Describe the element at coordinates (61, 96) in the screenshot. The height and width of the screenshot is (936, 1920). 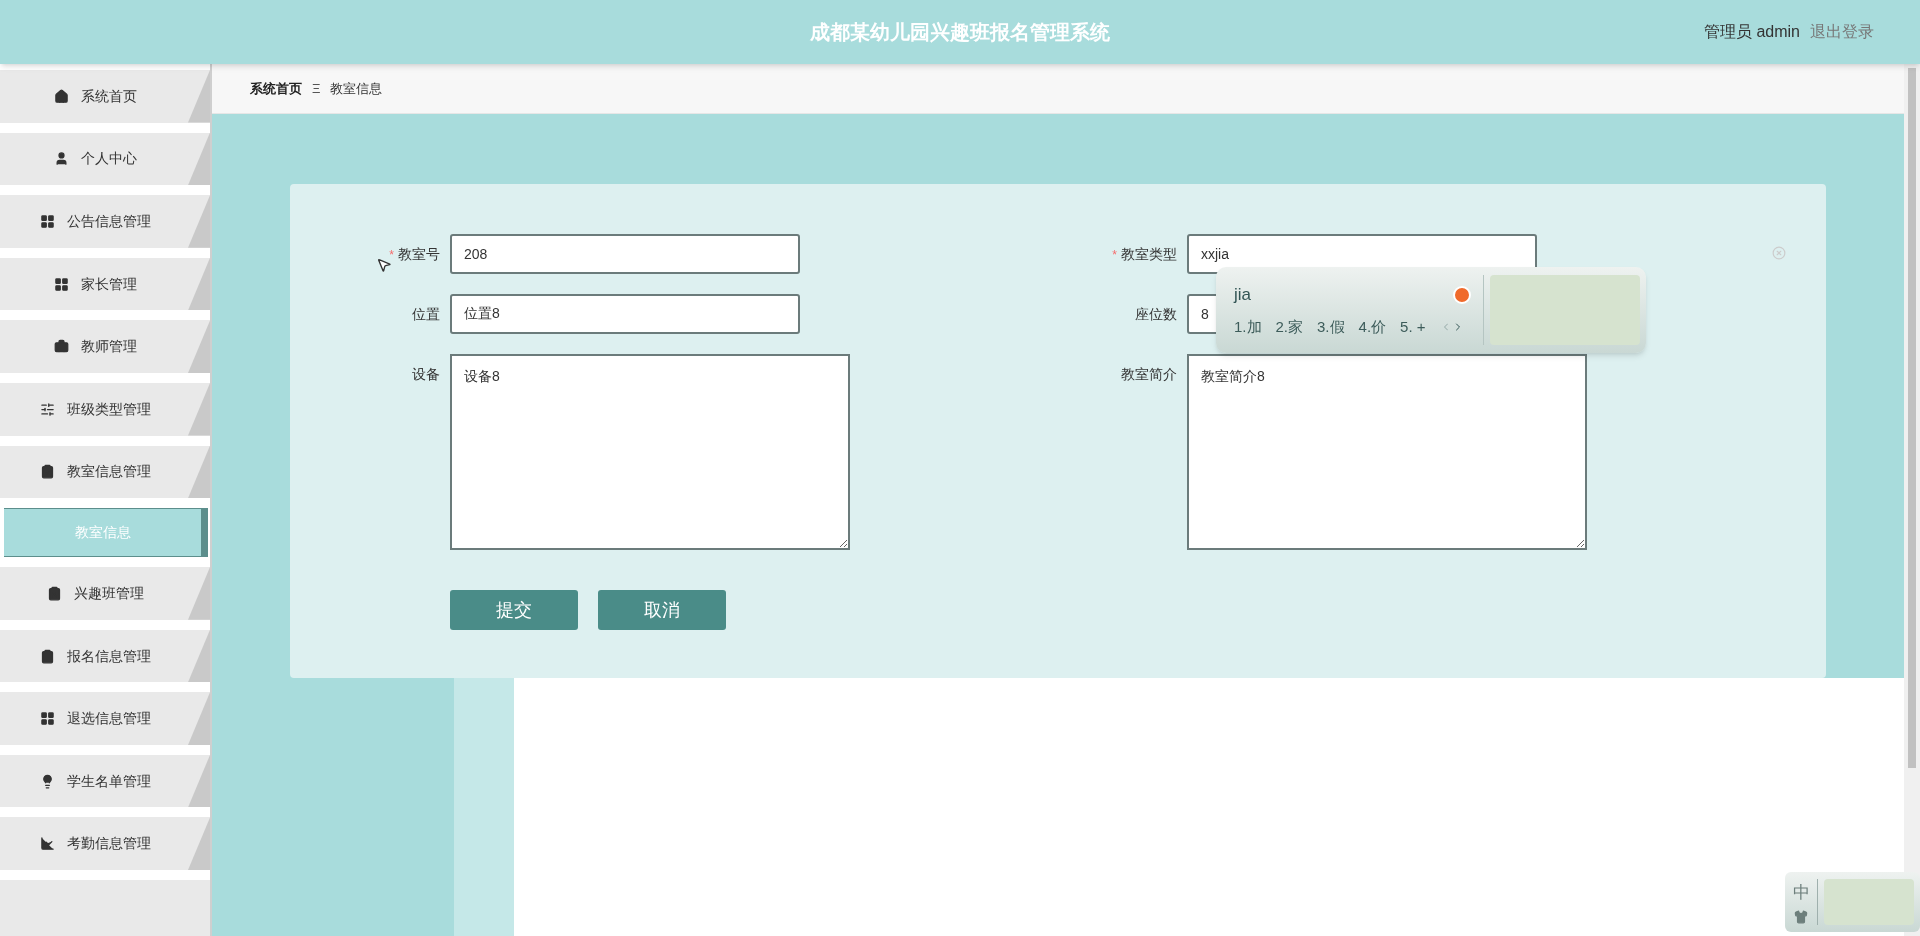
I see `home-icon` at that location.